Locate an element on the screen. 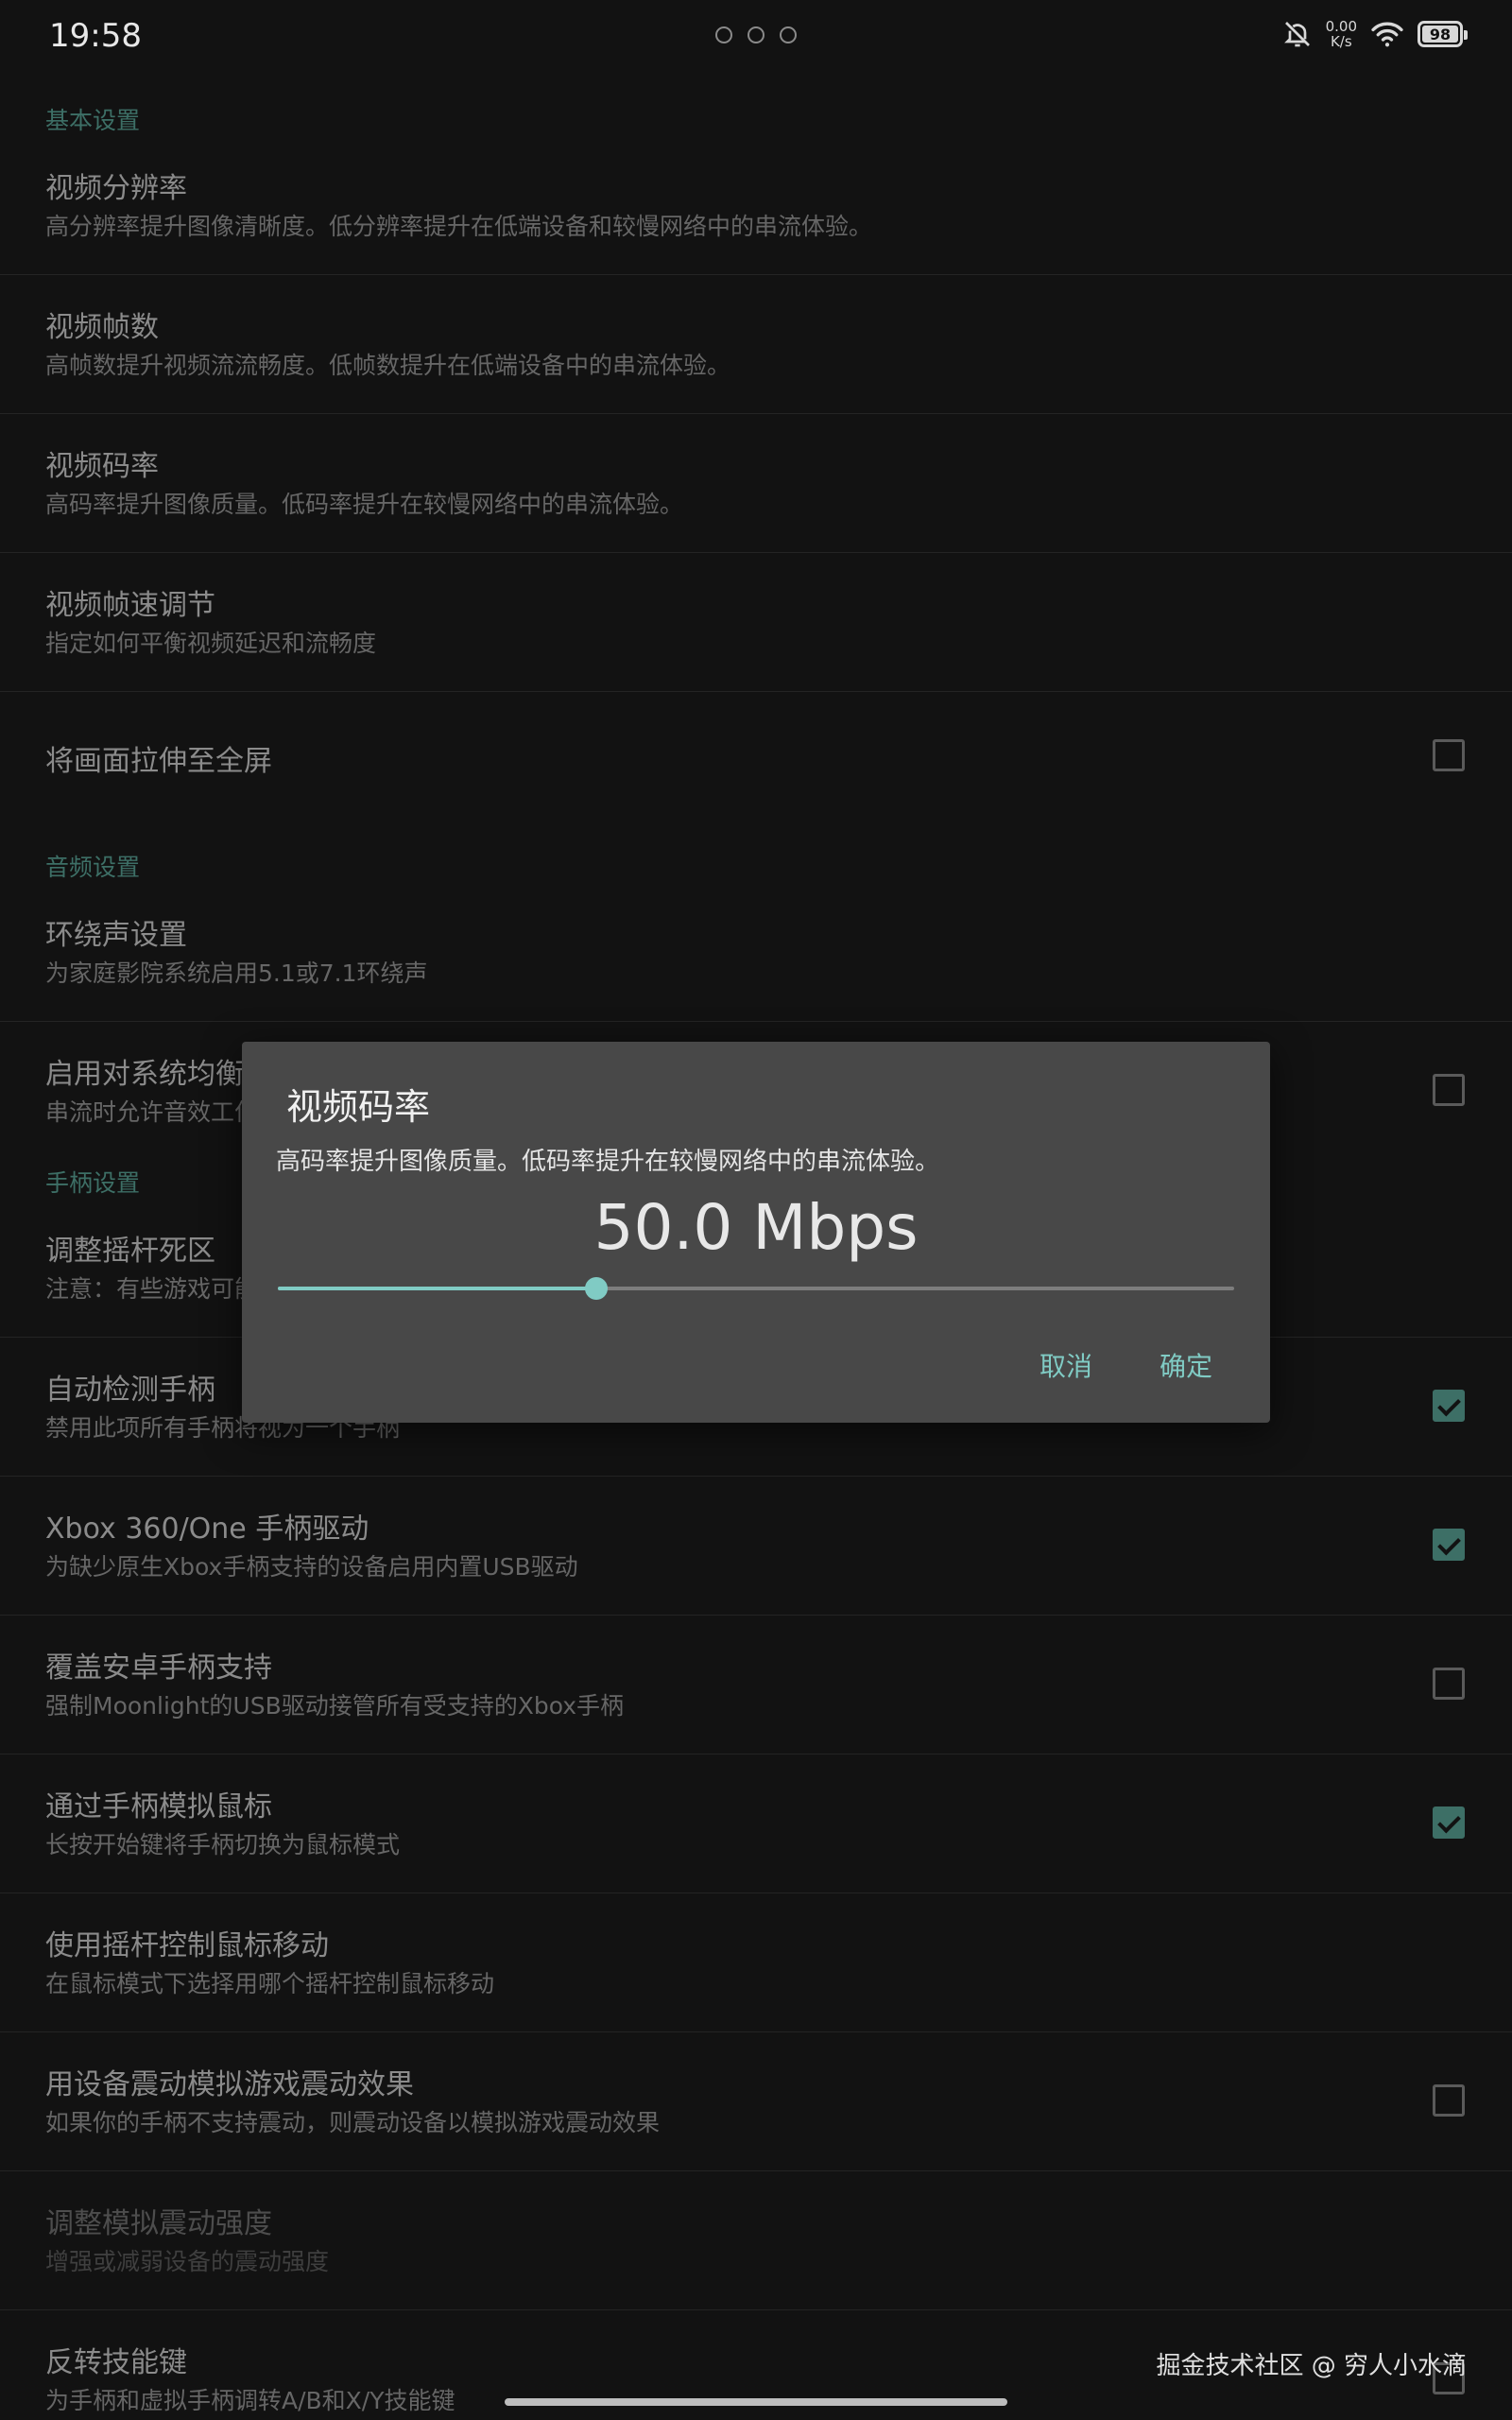 The width and height of the screenshot is (1512, 2420). home-indicator is located at coordinates (756, 2402).